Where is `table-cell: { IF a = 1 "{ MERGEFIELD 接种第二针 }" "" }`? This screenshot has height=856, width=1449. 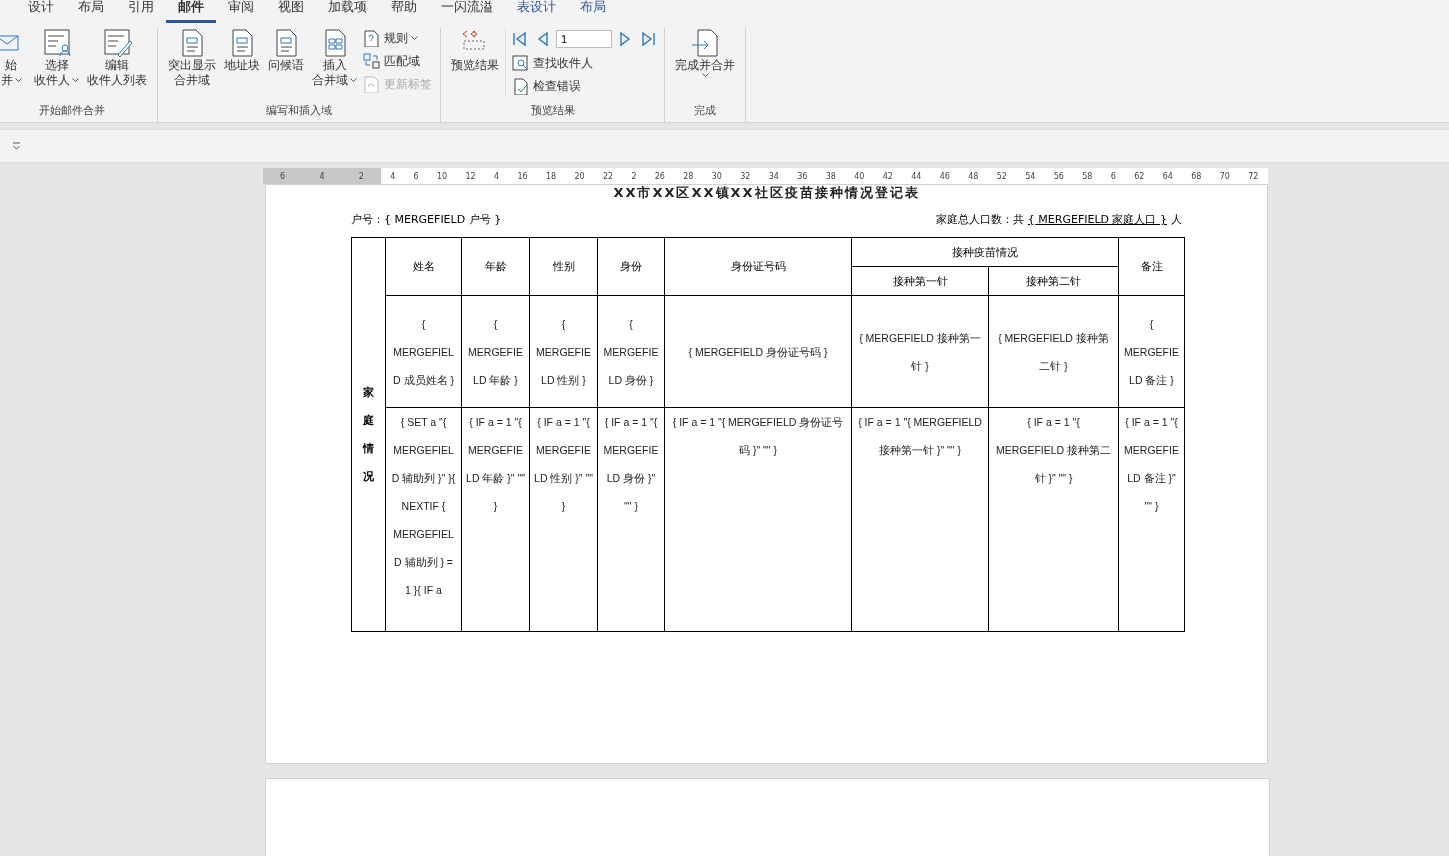 table-cell: { IF a = 1 "{ MERGEFIELD 接种第二针 }" "" } is located at coordinates (1053, 519).